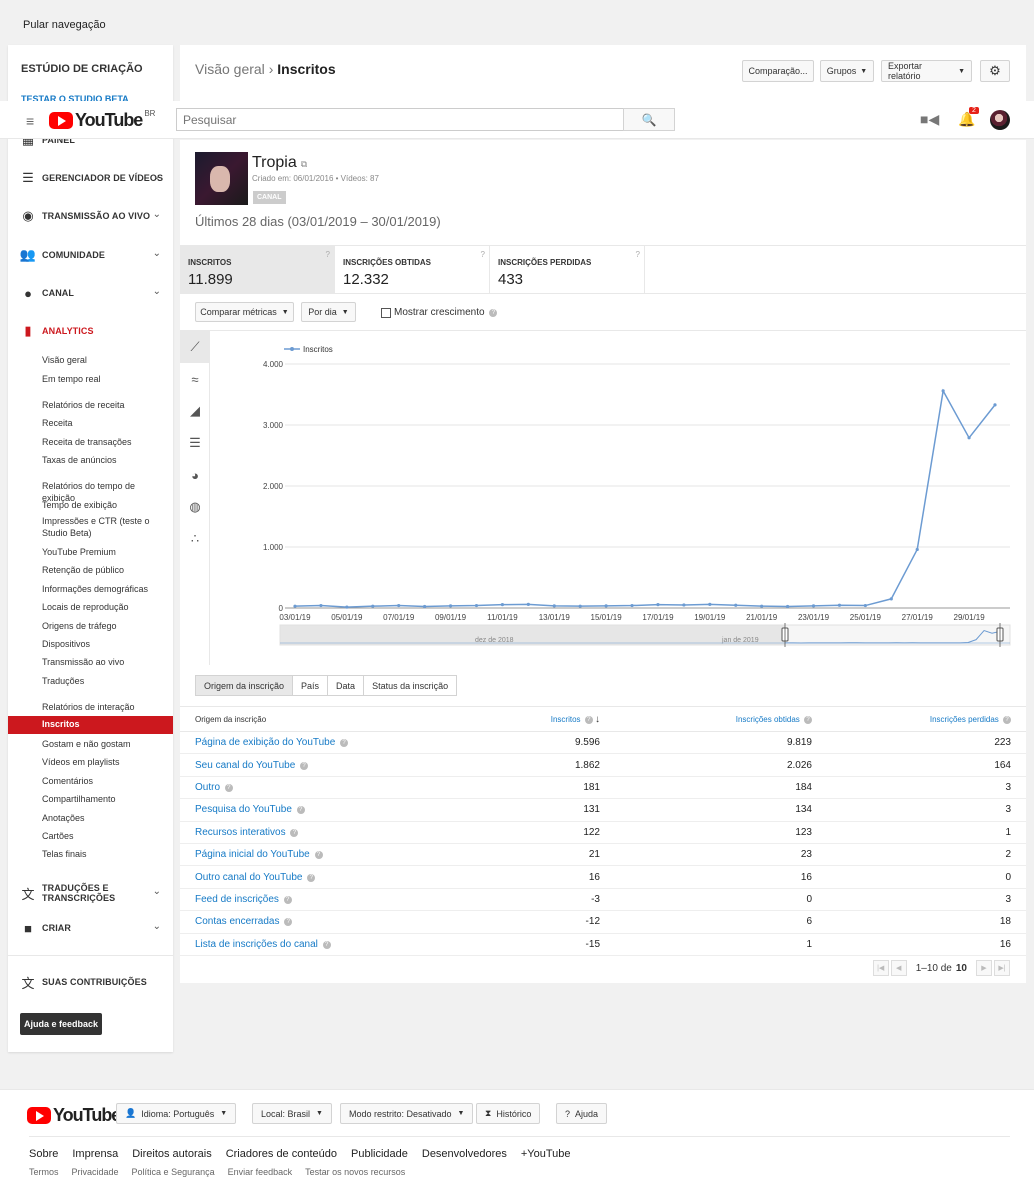 The height and width of the screenshot is (1200, 1034). I want to click on footer-link-about: Sobre, so click(43, 1154).